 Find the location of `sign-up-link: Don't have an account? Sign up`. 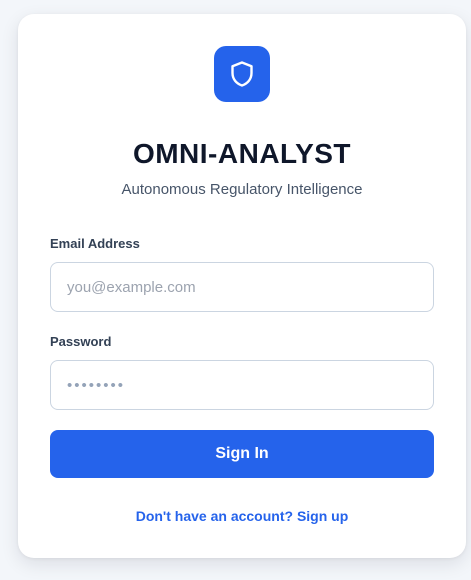

sign-up-link: Don't have an account? Sign up is located at coordinates (242, 516).